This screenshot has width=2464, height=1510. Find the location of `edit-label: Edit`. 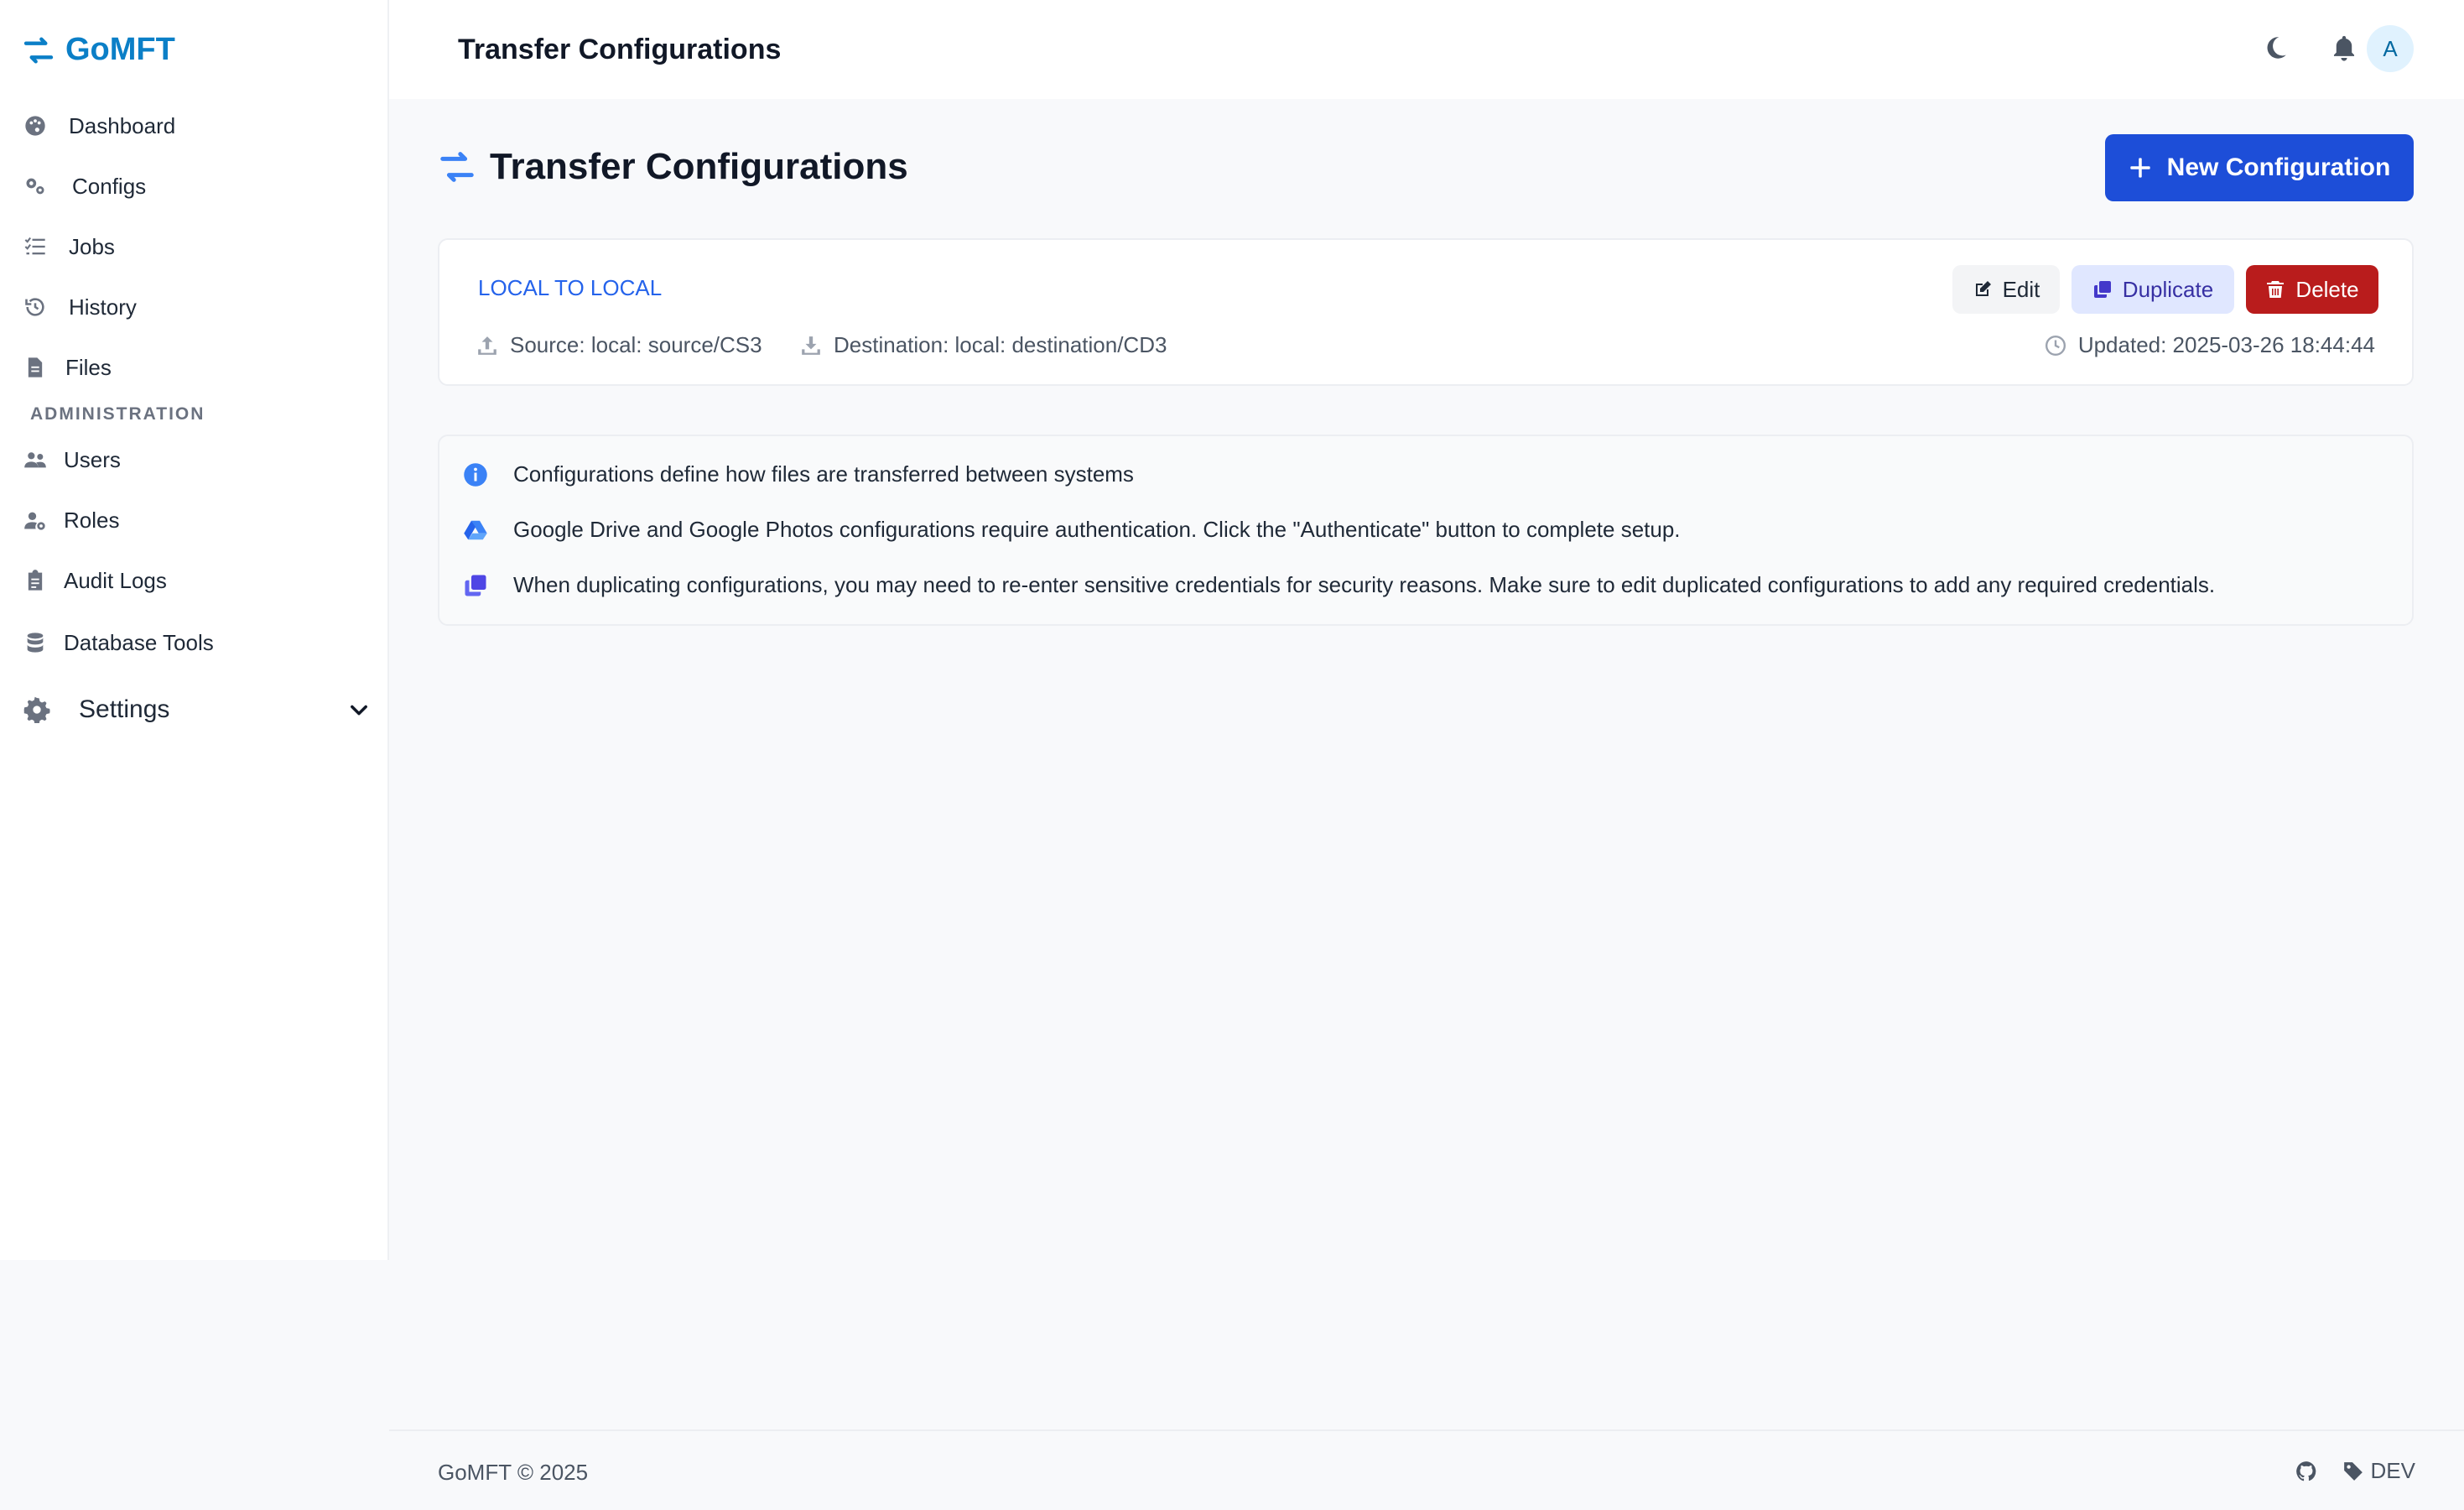

edit-label: Edit is located at coordinates (2021, 289).